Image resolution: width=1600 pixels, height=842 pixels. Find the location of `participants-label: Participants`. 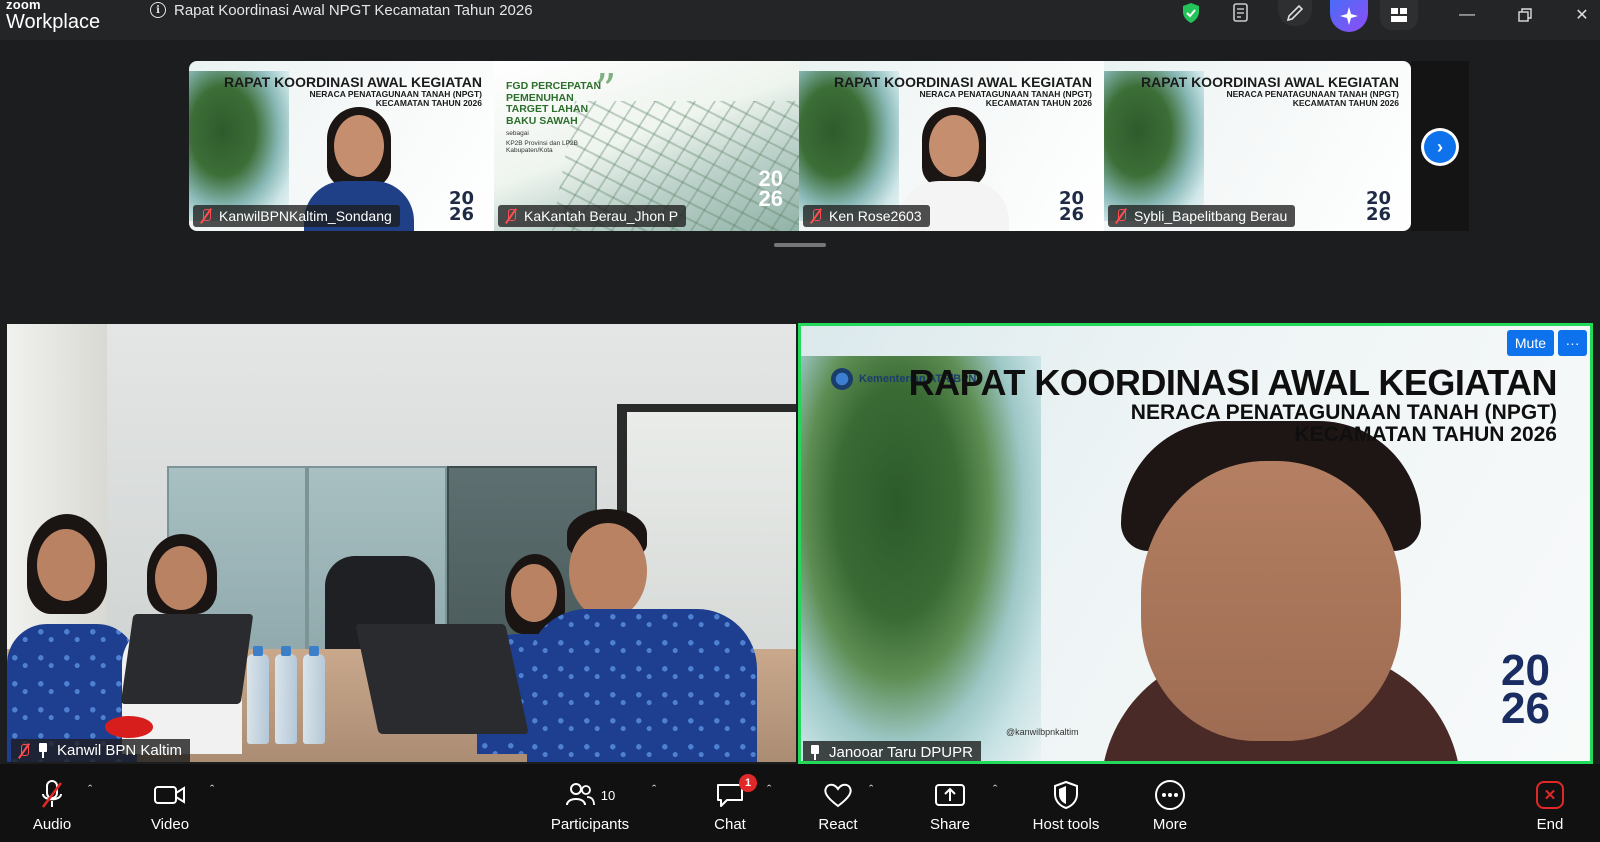

participants-label: Participants is located at coordinates (590, 824).